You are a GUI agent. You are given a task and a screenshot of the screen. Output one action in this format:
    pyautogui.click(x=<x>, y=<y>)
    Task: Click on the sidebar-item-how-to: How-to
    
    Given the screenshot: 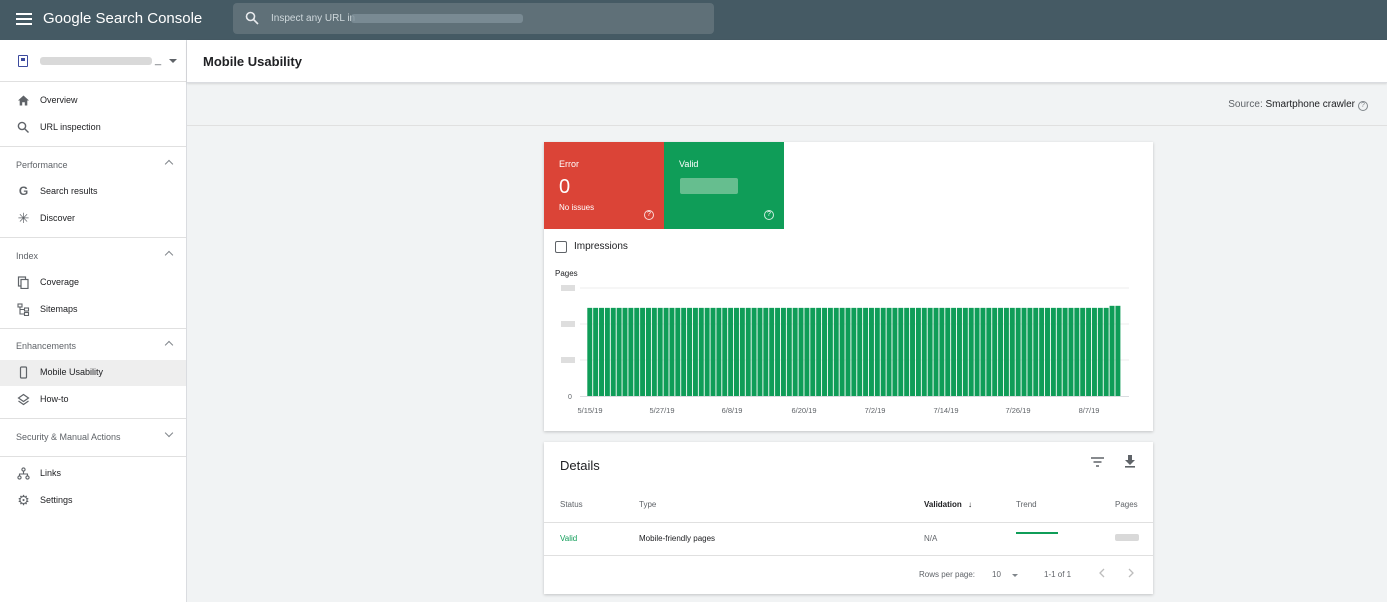 What is the action you would take?
    pyautogui.click(x=93, y=400)
    